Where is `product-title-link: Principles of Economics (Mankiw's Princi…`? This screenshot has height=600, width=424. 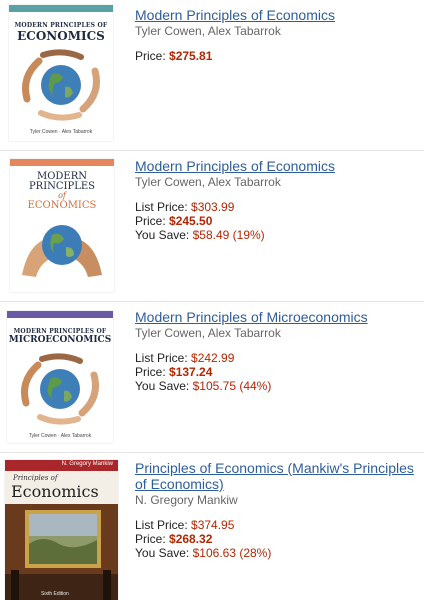 product-title-link: Principles of Economics (Mankiw's Princi… is located at coordinates (277, 476).